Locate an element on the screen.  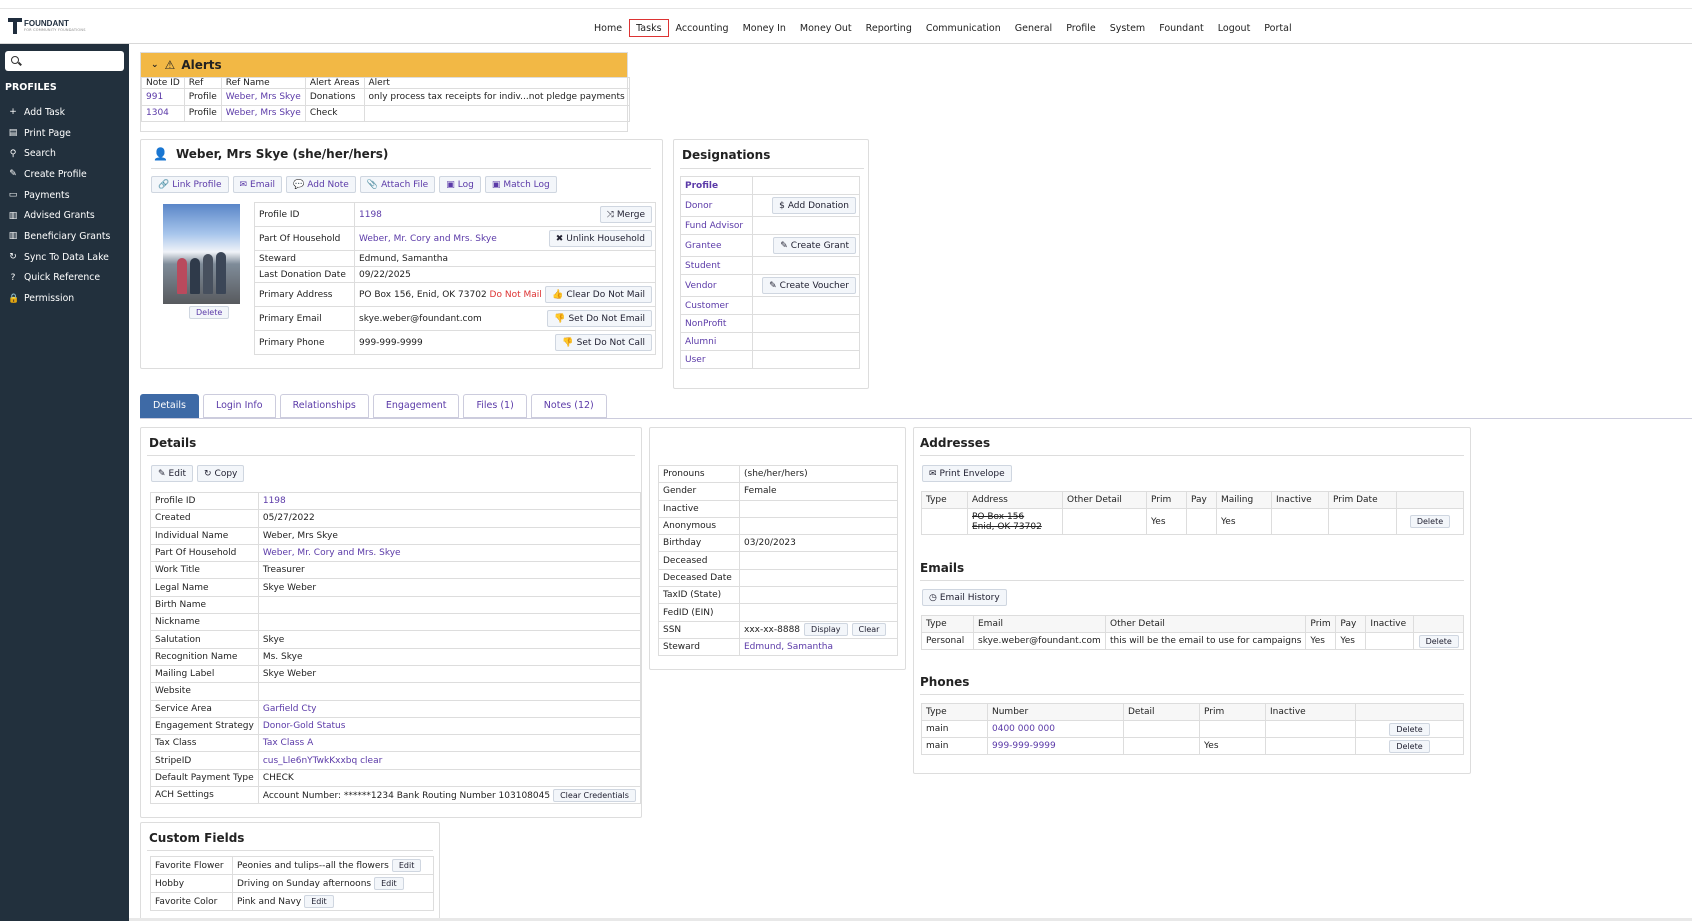
add-donation-button: $ Add Donation is located at coordinates (814, 205).